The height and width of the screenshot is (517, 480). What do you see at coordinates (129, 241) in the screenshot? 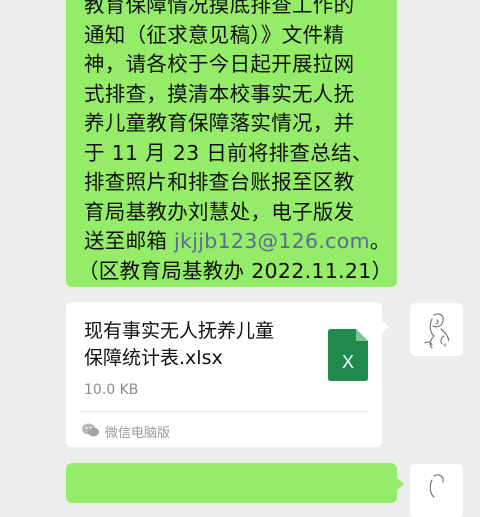
I see `message-text: 送至邮箱` at bounding box center [129, 241].